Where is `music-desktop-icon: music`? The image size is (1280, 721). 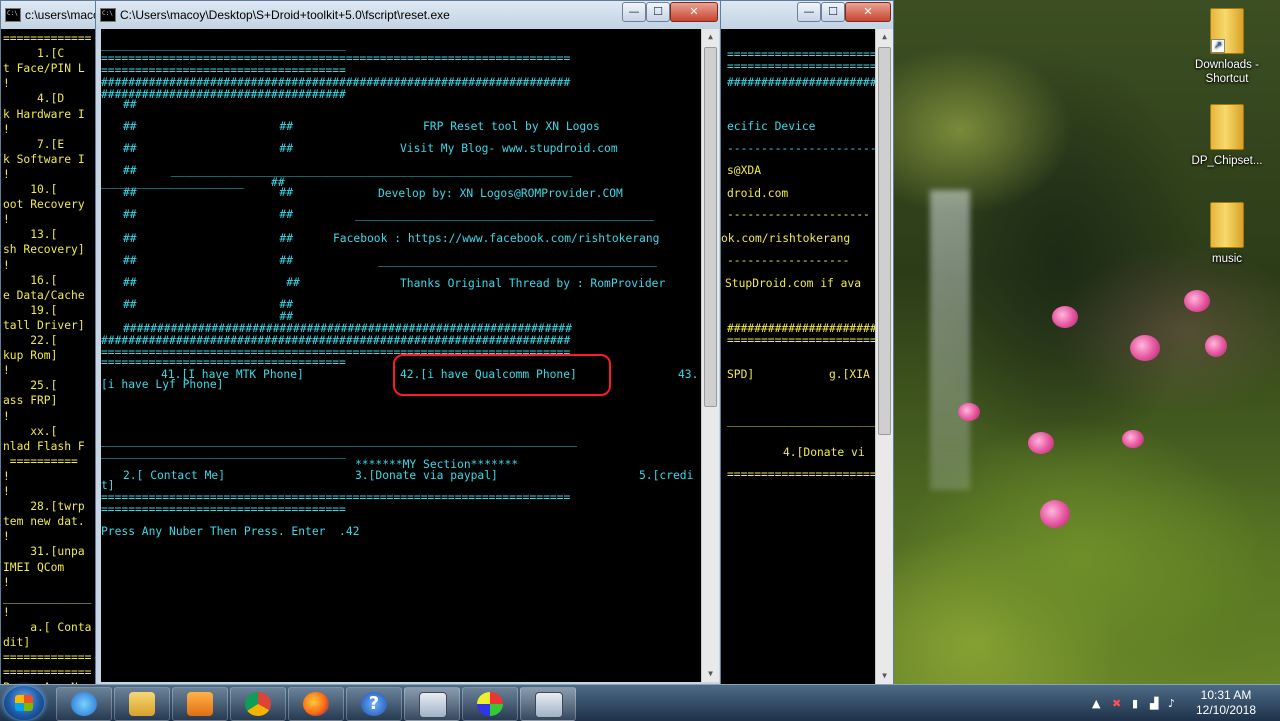
music-desktop-icon: music is located at coordinates (1227, 234).